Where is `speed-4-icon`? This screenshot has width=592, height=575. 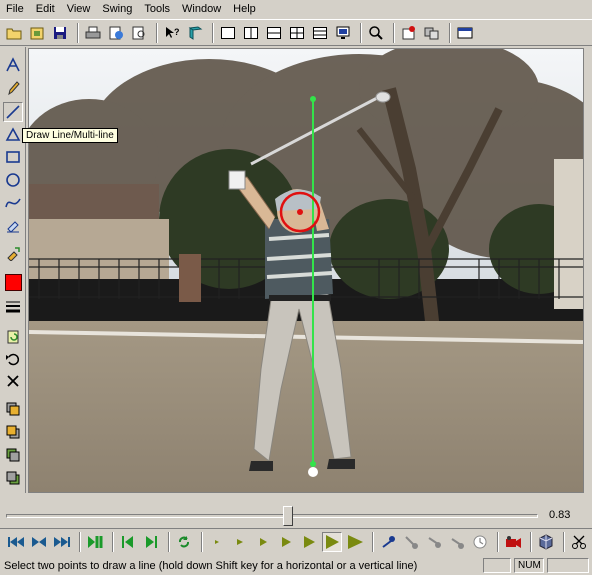
speed-4-icon is located at coordinates (286, 542).